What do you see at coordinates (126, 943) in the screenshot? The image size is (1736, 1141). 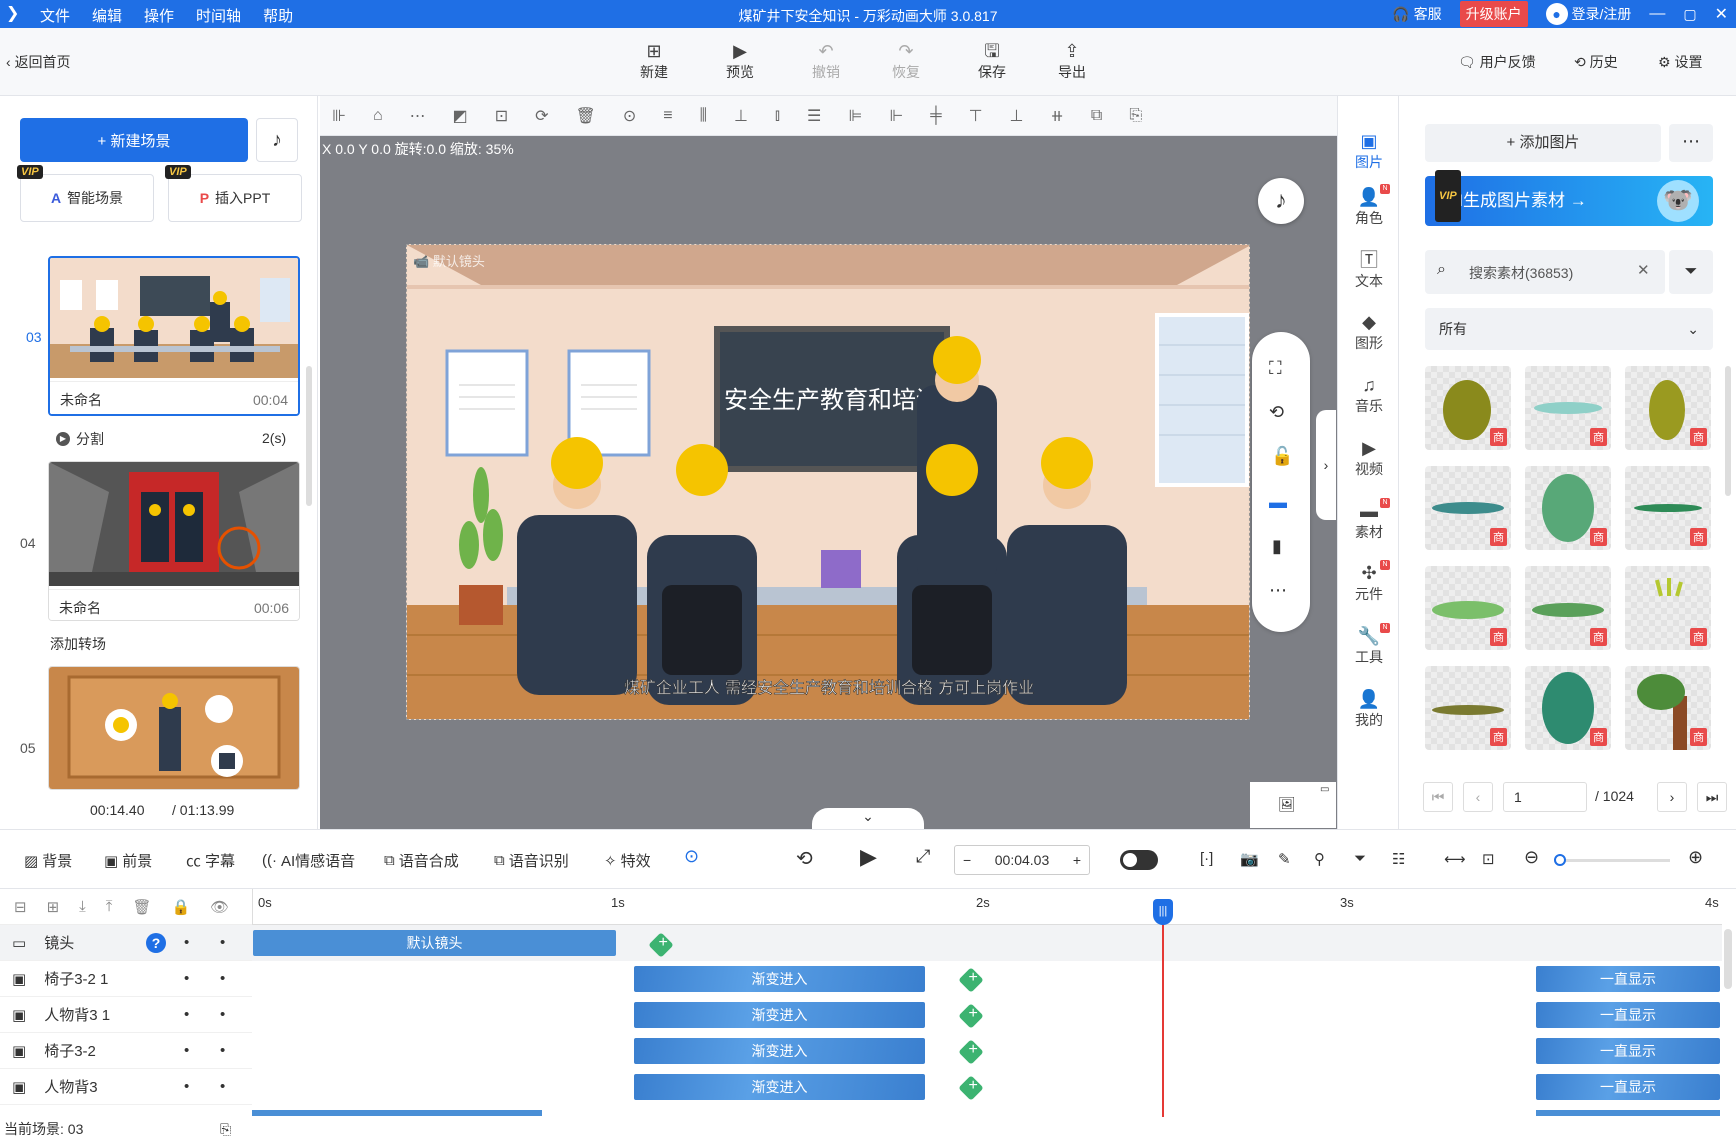 I see `track-header: ▭ 镜头 ? • •` at bounding box center [126, 943].